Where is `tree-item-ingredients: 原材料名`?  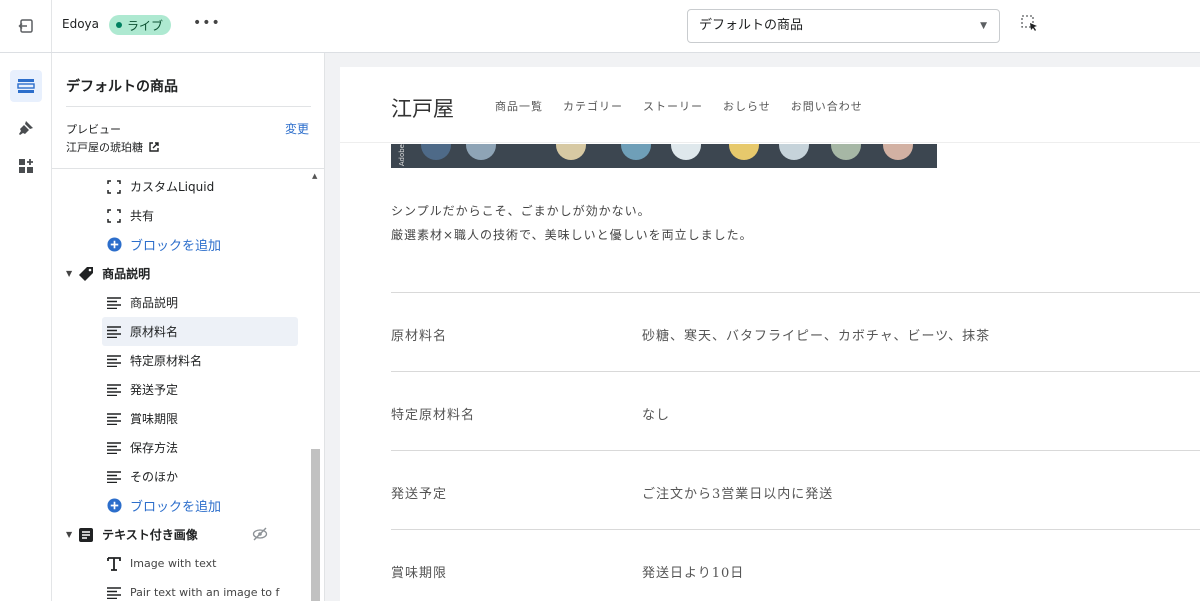 tree-item-ingredients: 原材料名 is located at coordinates (200, 331).